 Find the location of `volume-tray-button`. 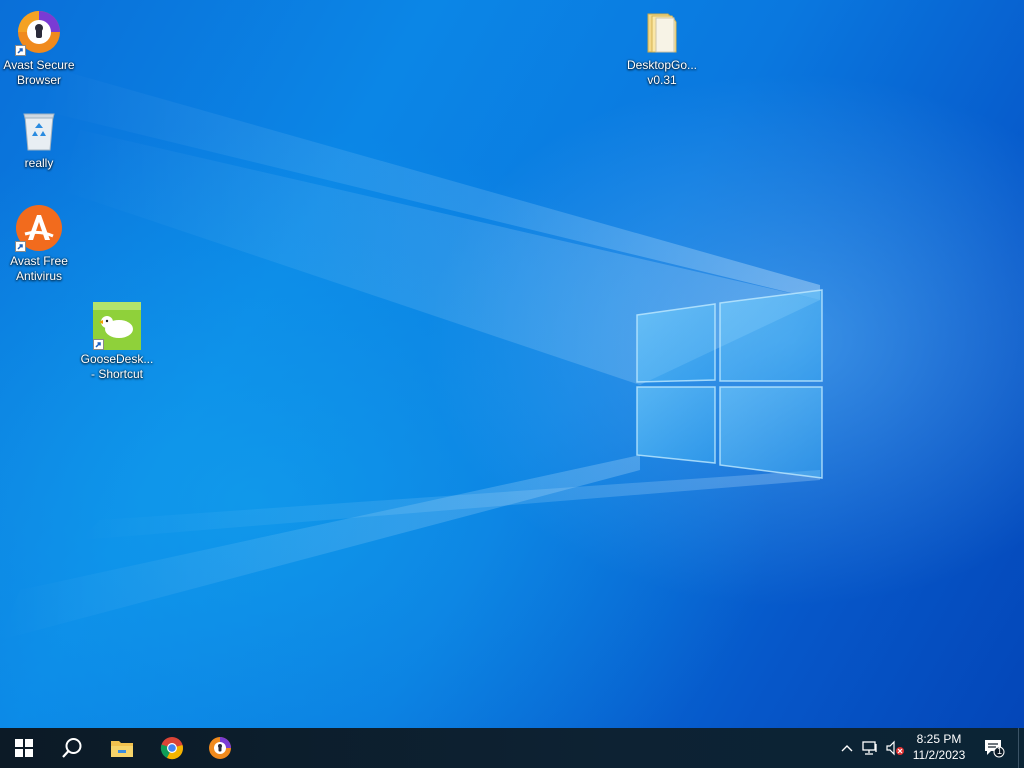

volume-tray-button is located at coordinates (895, 748).